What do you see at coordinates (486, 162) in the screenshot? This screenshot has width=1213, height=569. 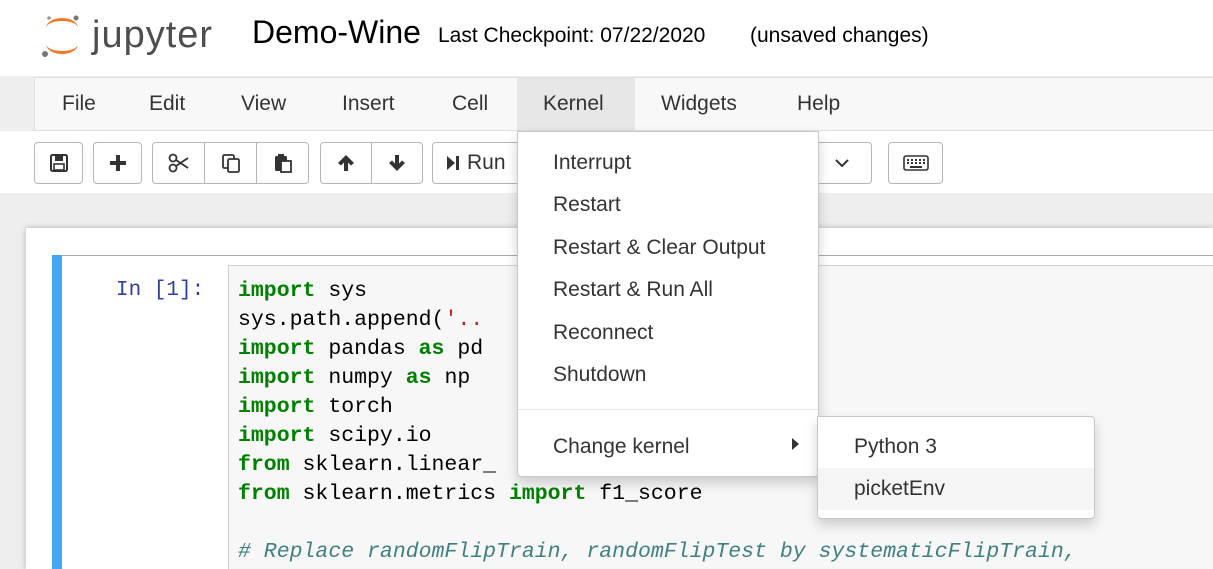 I see `run-label: Run` at bounding box center [486, 162].